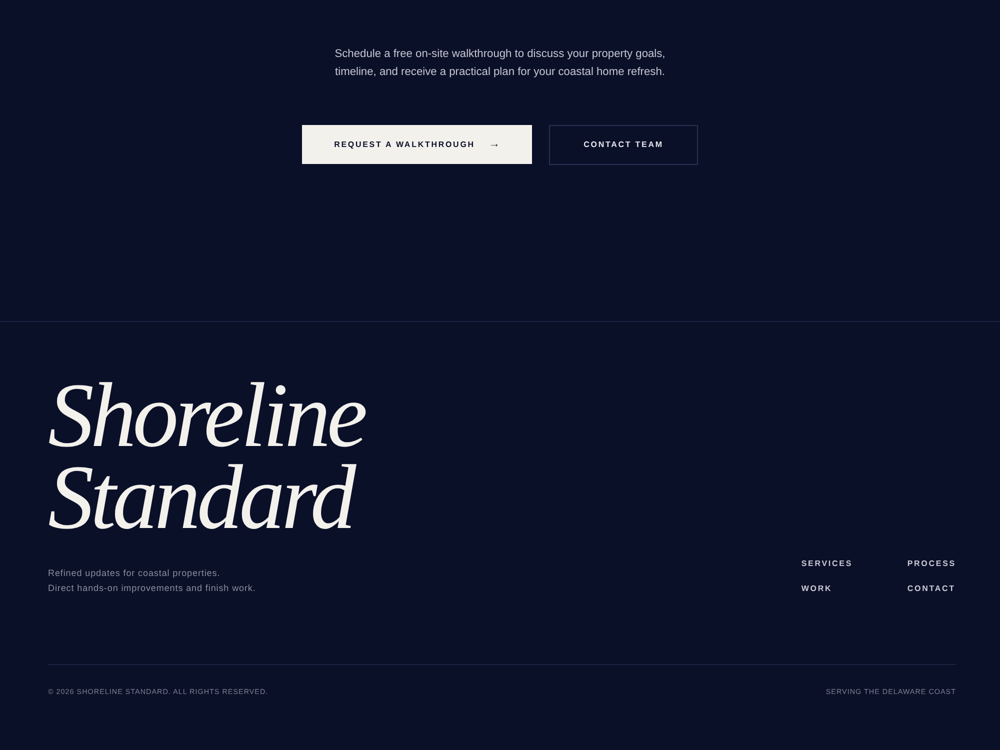  Describe the element at coordinates (494, 144) in the screenshot. I see `arrow-icon: →` at that location.